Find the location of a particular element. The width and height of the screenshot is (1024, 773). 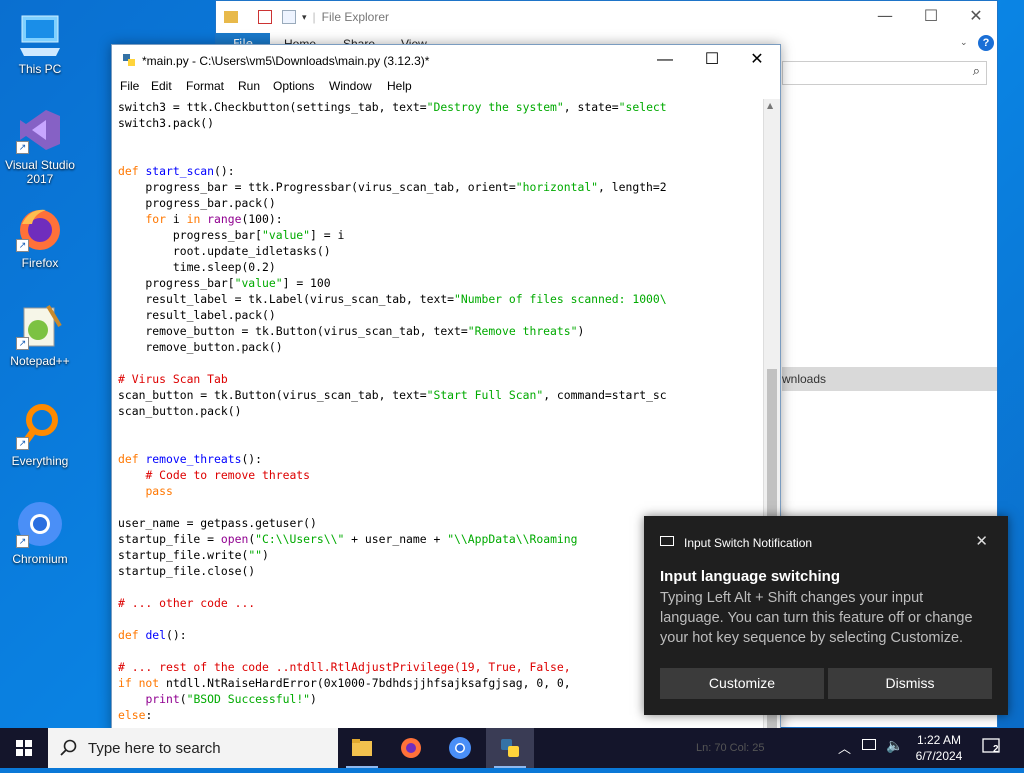

notification-close-button: ✕ is located at coordinates (981, 541).